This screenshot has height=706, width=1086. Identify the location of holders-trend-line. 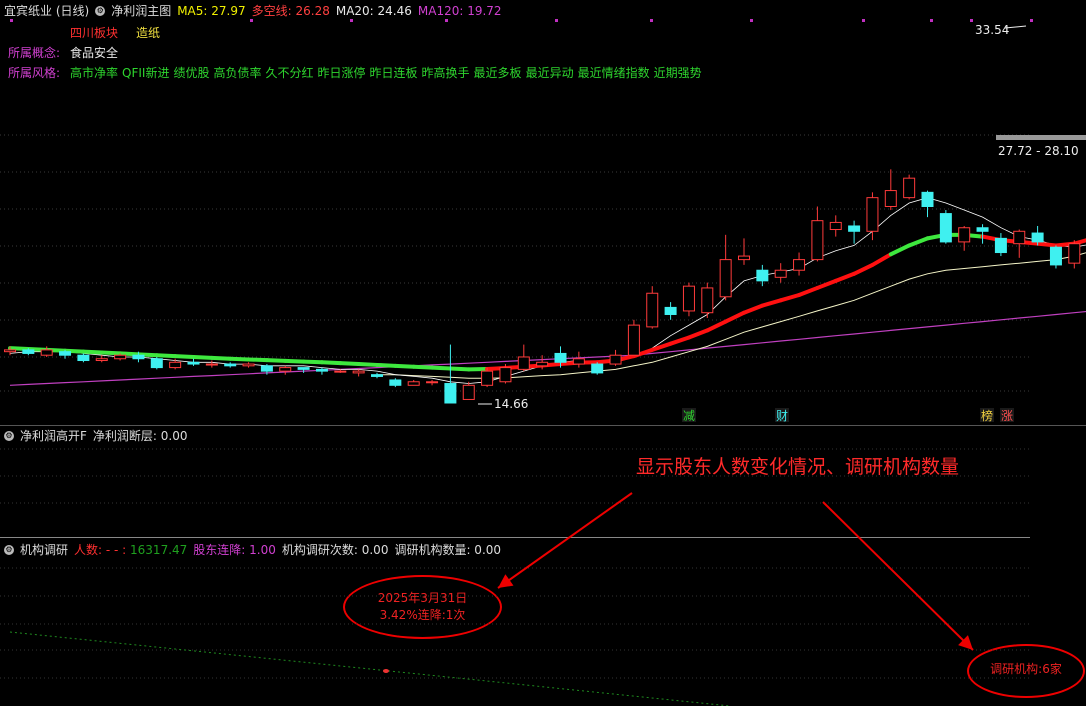
(370, 668).